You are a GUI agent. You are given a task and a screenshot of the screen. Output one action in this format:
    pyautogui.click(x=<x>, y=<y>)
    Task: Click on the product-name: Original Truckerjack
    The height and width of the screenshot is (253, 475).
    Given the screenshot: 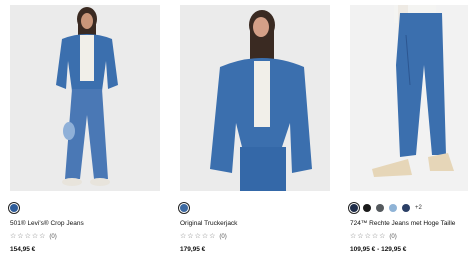 What is the action you would take?
    pyautogui.click(x=255, y=224)
    